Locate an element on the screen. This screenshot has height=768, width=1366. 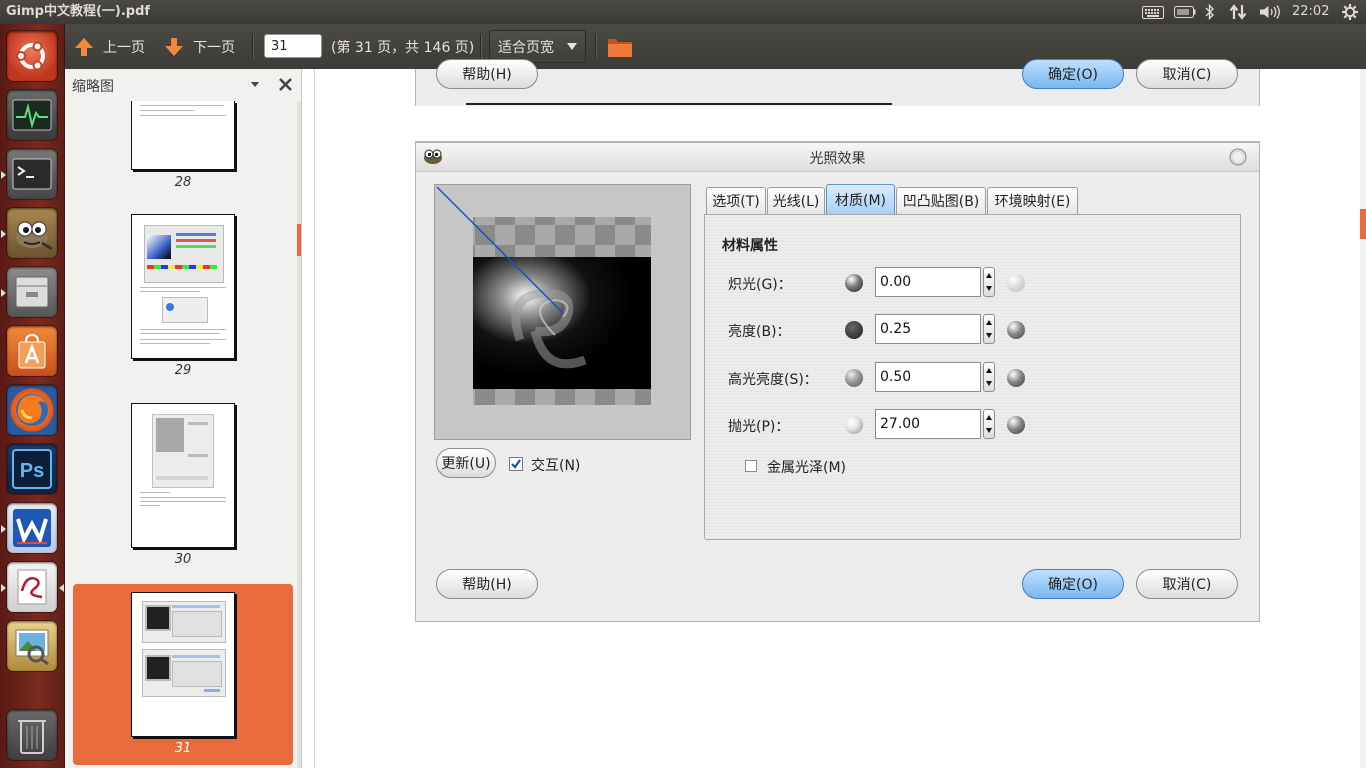
glowing-spin-button is located at coordinates (989, 282).